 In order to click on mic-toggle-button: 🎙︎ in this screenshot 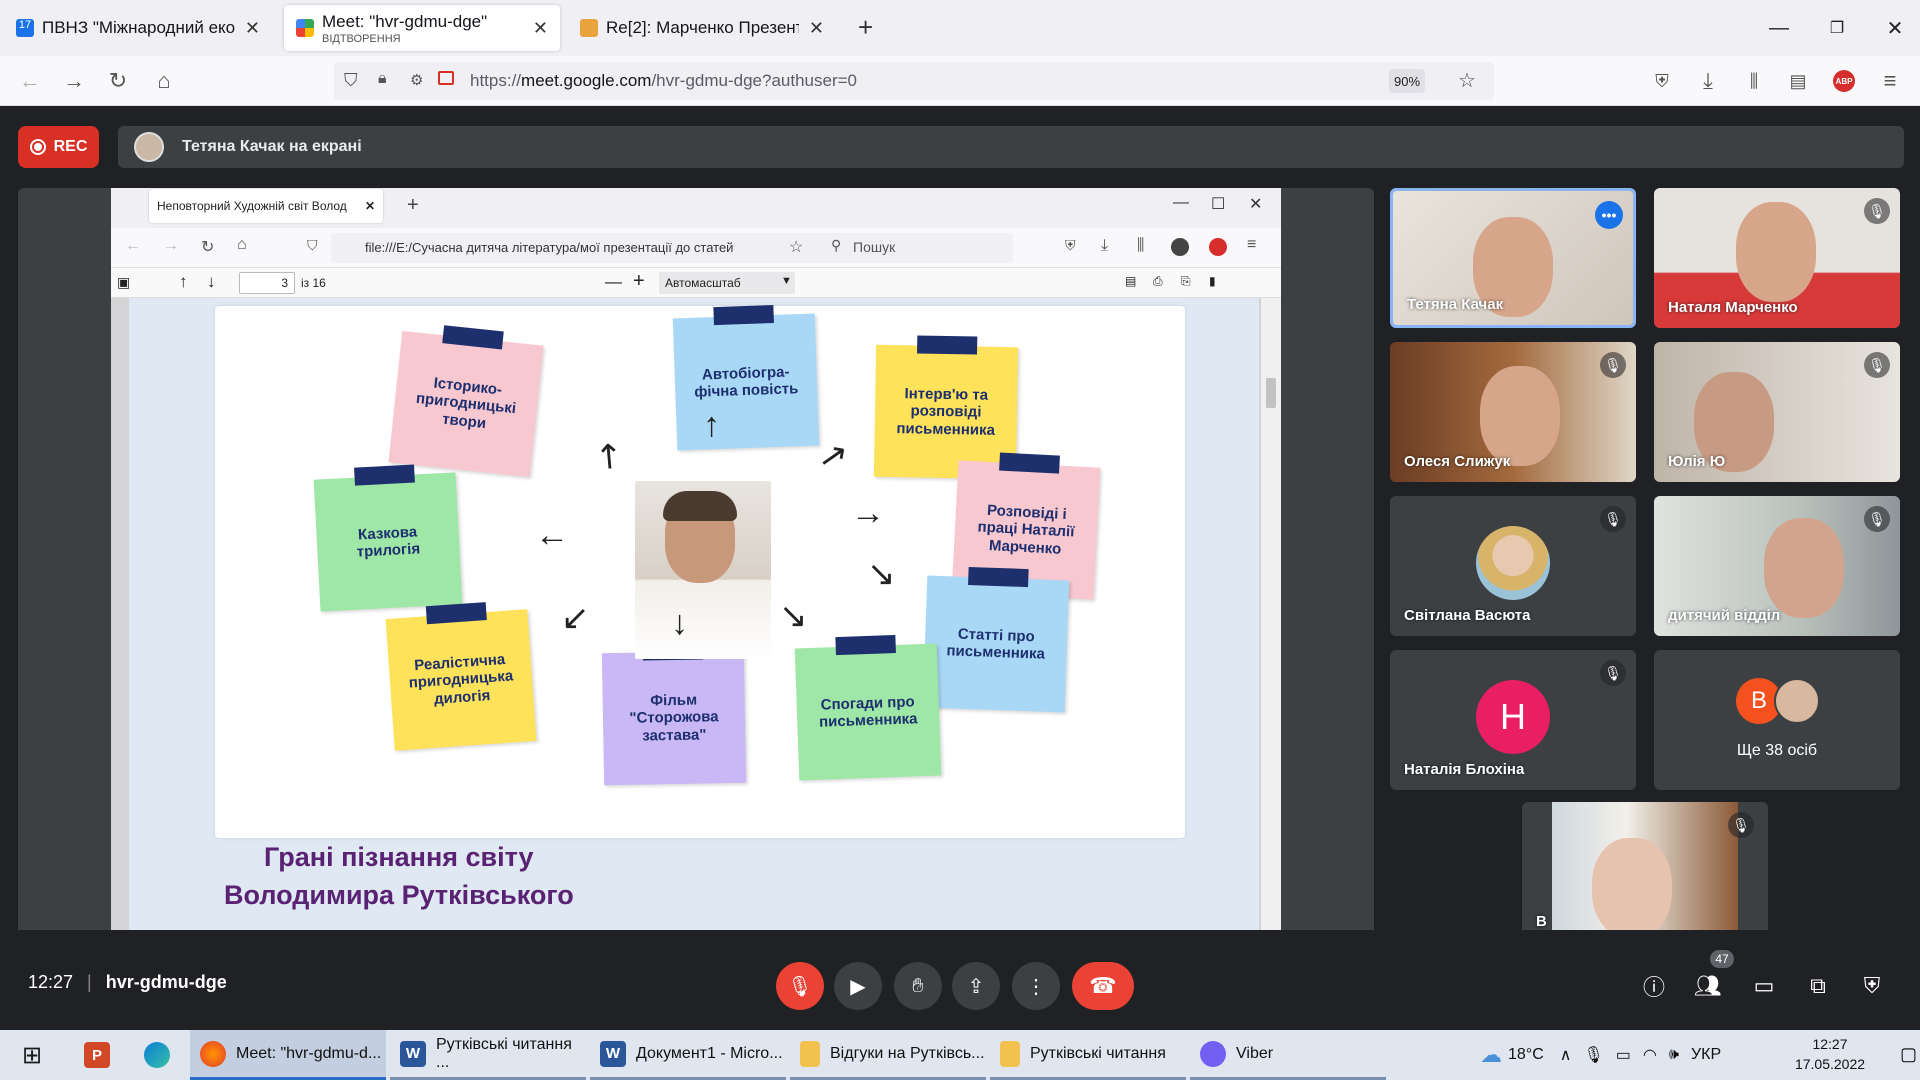, I will do `click(800, 986)`.